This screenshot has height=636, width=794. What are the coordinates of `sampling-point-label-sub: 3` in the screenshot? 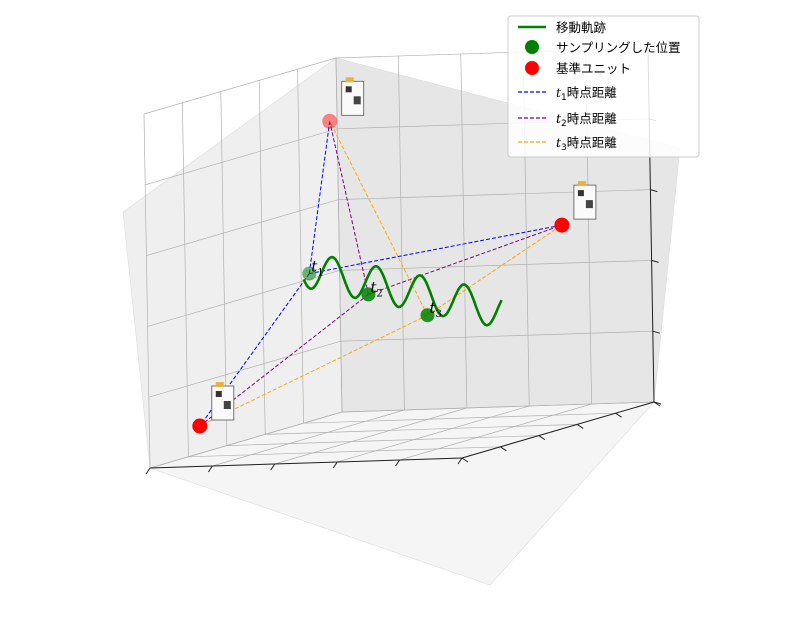 It's located at (439, 314).